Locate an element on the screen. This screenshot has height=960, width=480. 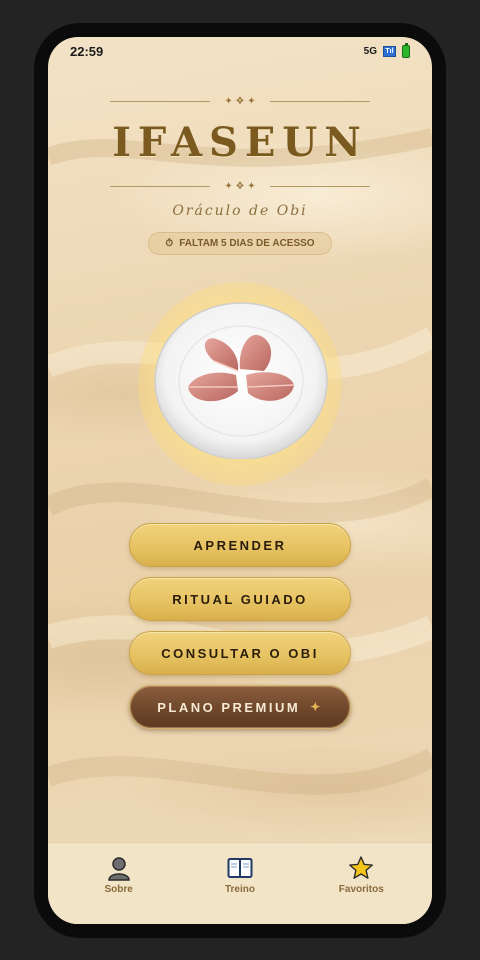
premium-plan-button-label: PLANO PREMIUM is located at coordinates (229, 707).